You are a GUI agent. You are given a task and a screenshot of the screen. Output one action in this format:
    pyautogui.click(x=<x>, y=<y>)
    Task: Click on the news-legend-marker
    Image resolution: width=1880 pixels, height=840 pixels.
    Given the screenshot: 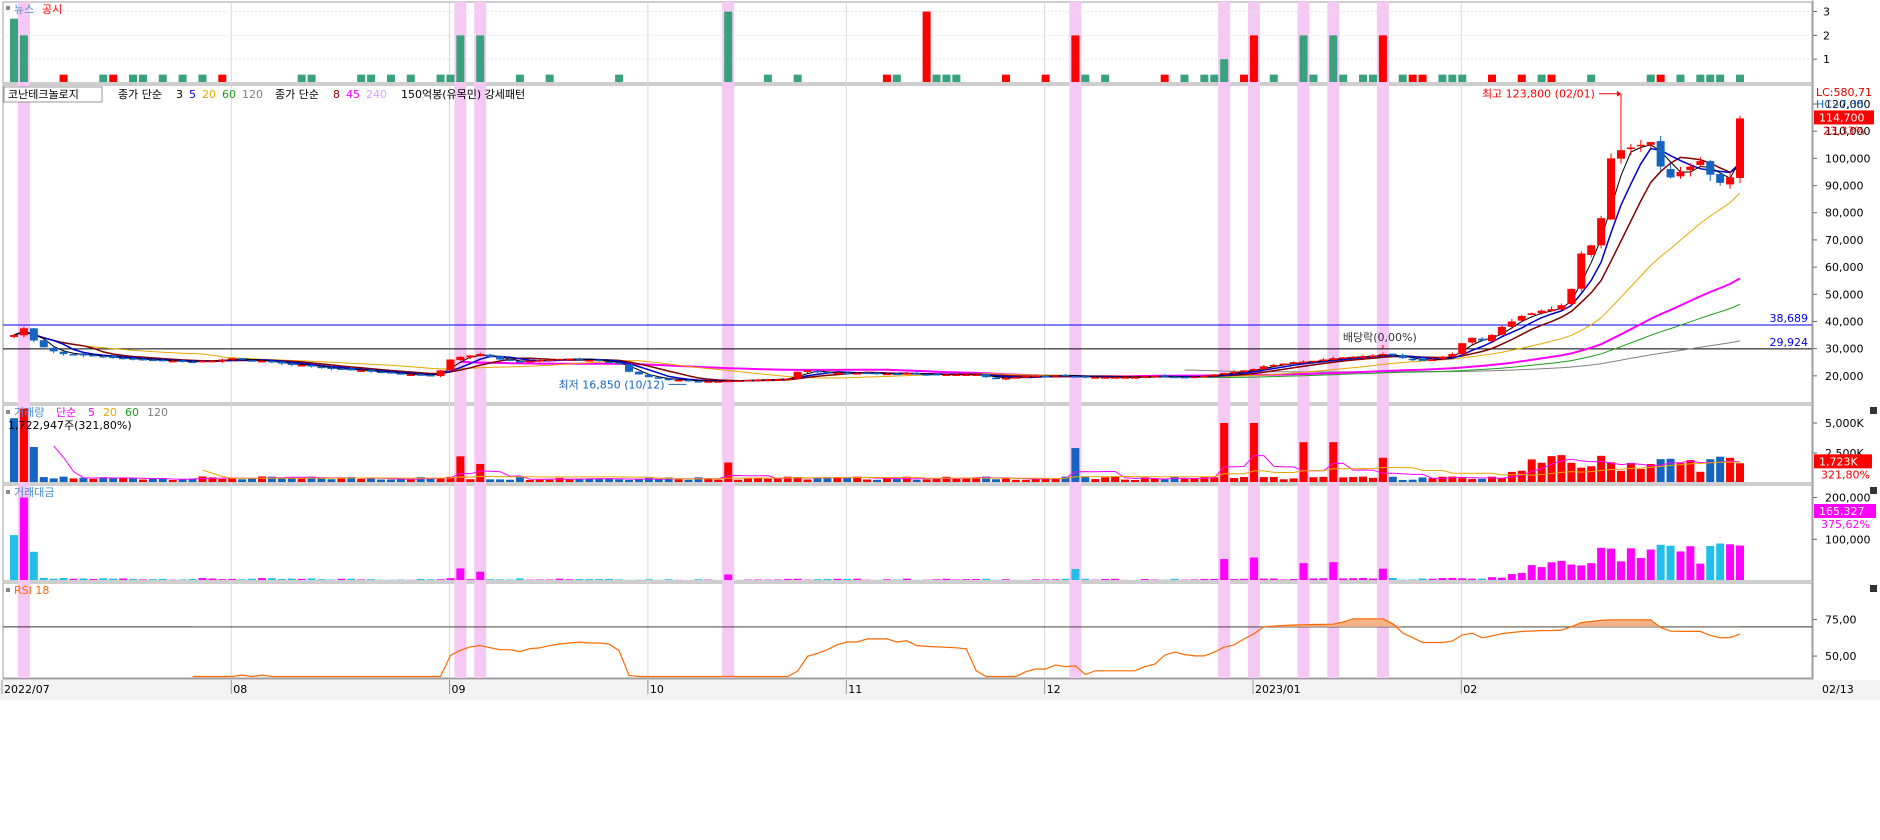 What is the action you would take?
    pyautogui.click(x=8, y=8)
    